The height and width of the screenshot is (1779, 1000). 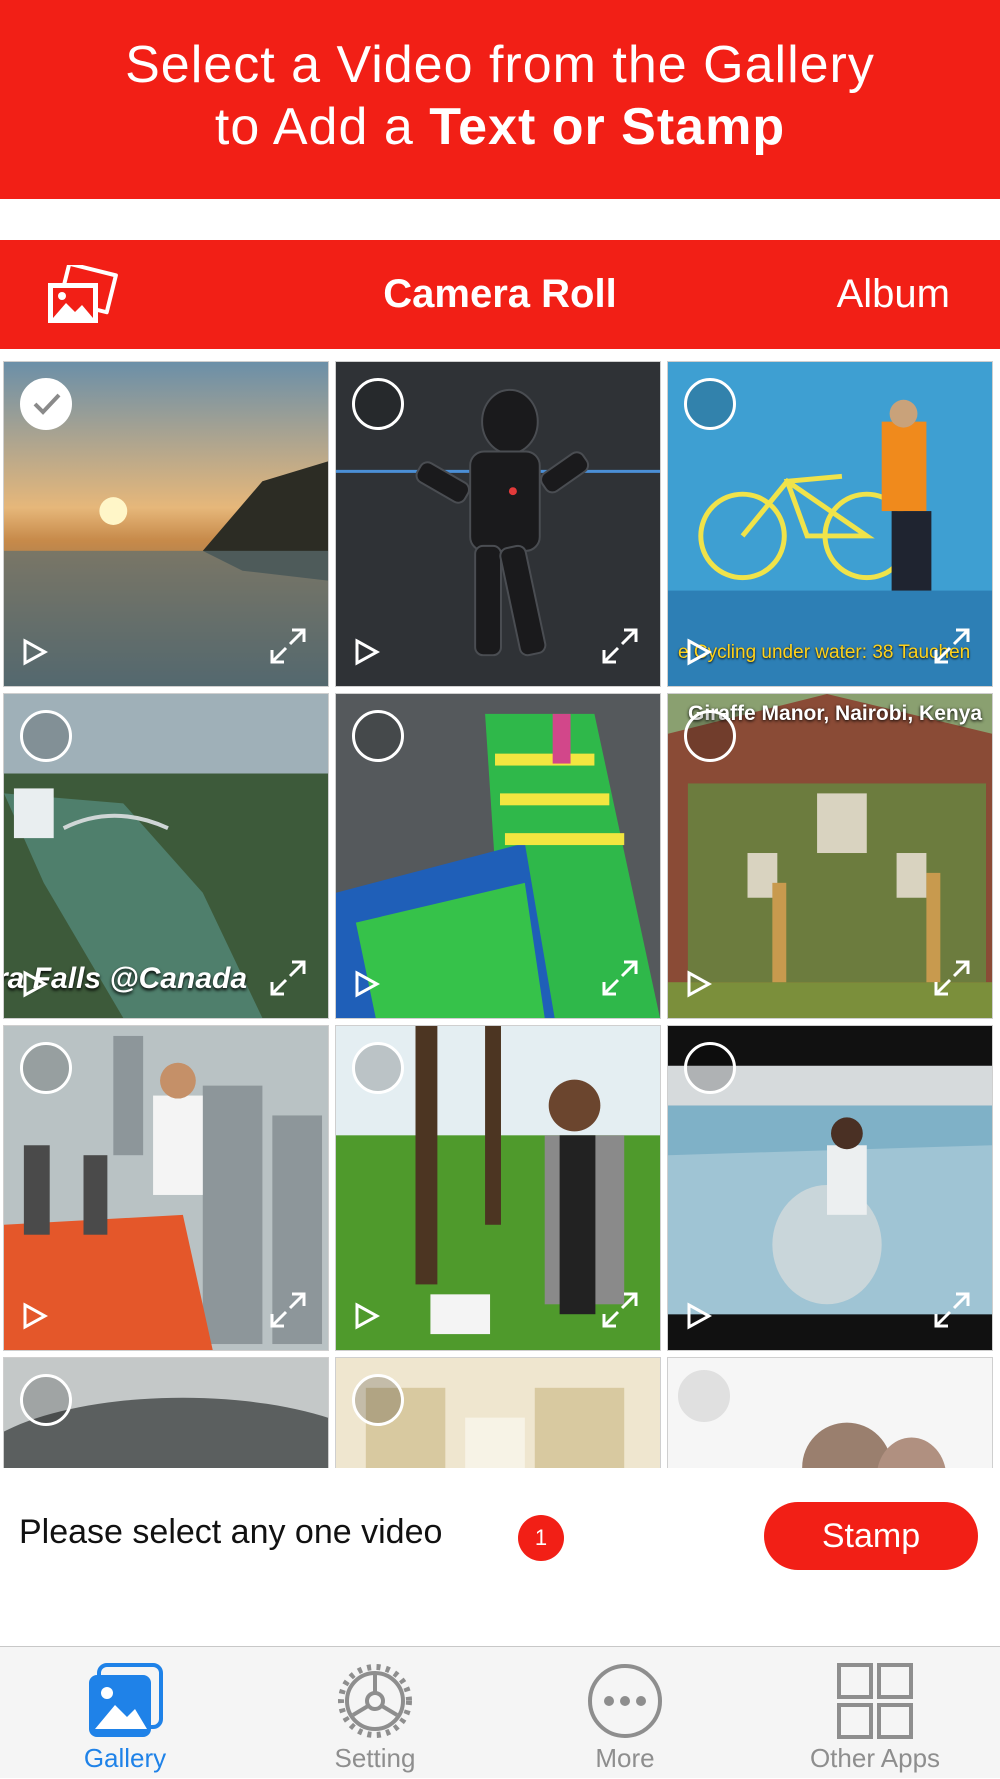 What do you see at coordinates (830, 856) in the screenshot?
I see `video-thumbnail: Giraffe Manor, Nairobi, Kenya` at bounding box center [830, 856].